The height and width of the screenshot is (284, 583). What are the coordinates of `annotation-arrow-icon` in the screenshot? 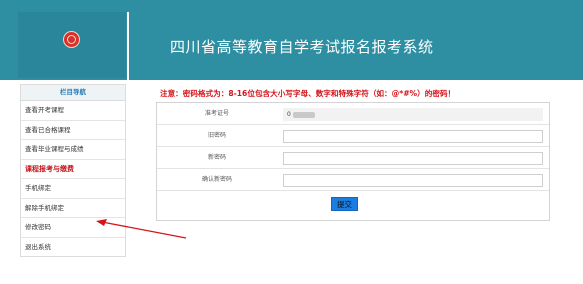 It's located at (141, 229).